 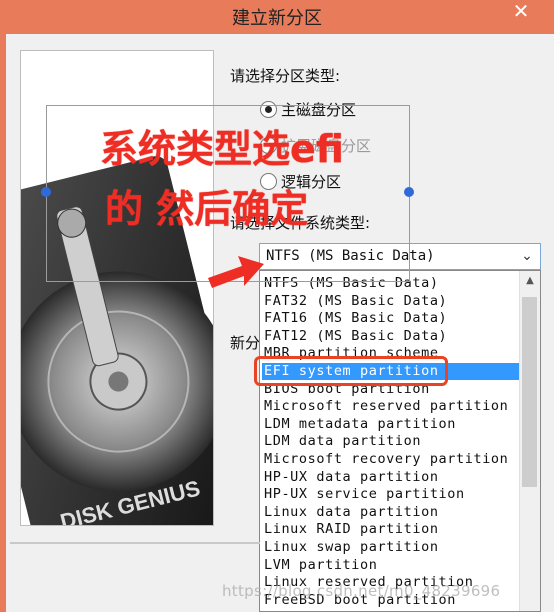 I want to click on dropdown-option: Linux RAID partition, so click(x=391, y=529).